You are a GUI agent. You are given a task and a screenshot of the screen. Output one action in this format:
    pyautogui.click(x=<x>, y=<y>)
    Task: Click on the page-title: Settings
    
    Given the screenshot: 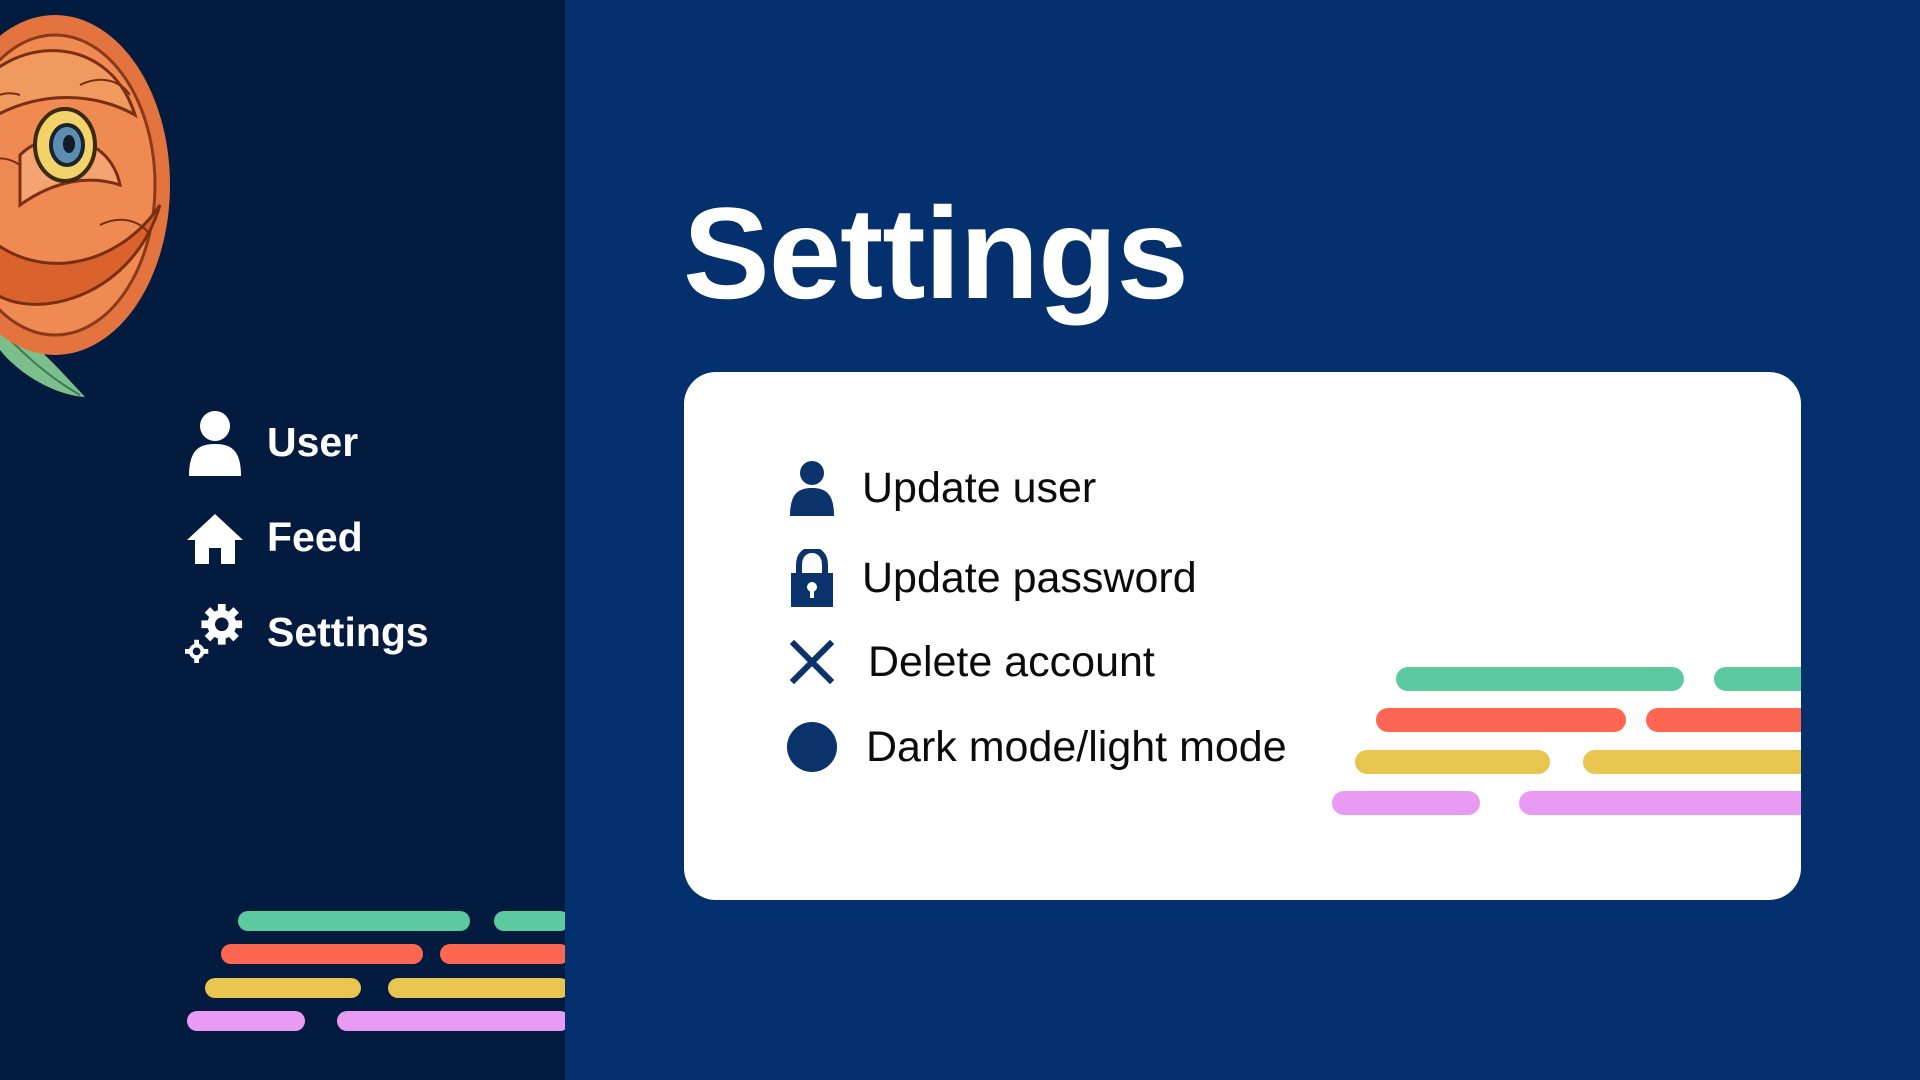 What is the action you would take?
    pyautogui.click(x=936, y=253)
    